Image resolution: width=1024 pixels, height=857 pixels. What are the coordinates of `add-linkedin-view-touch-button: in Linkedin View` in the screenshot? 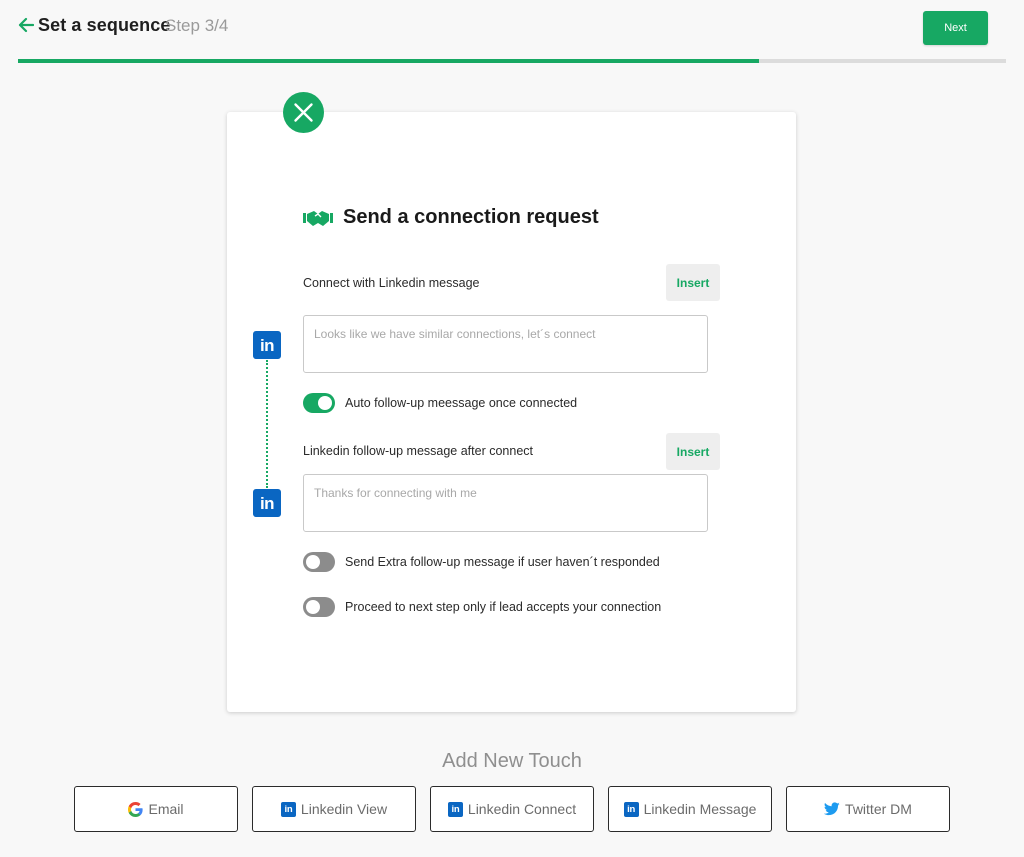 It's located at (334, 809).